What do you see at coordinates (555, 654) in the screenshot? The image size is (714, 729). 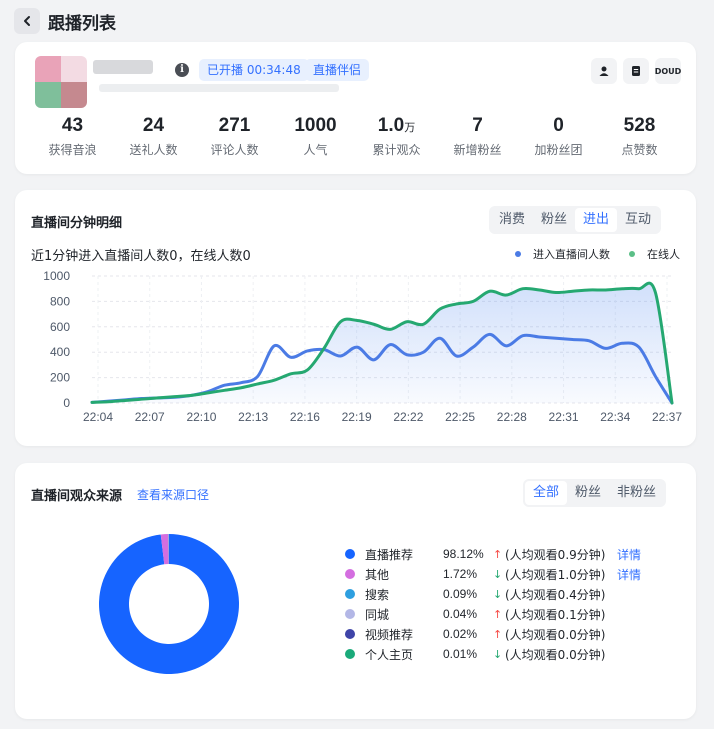 I see `source-avg-watch: (人均观看0.0分钟)` at bounding box center [555, 654].